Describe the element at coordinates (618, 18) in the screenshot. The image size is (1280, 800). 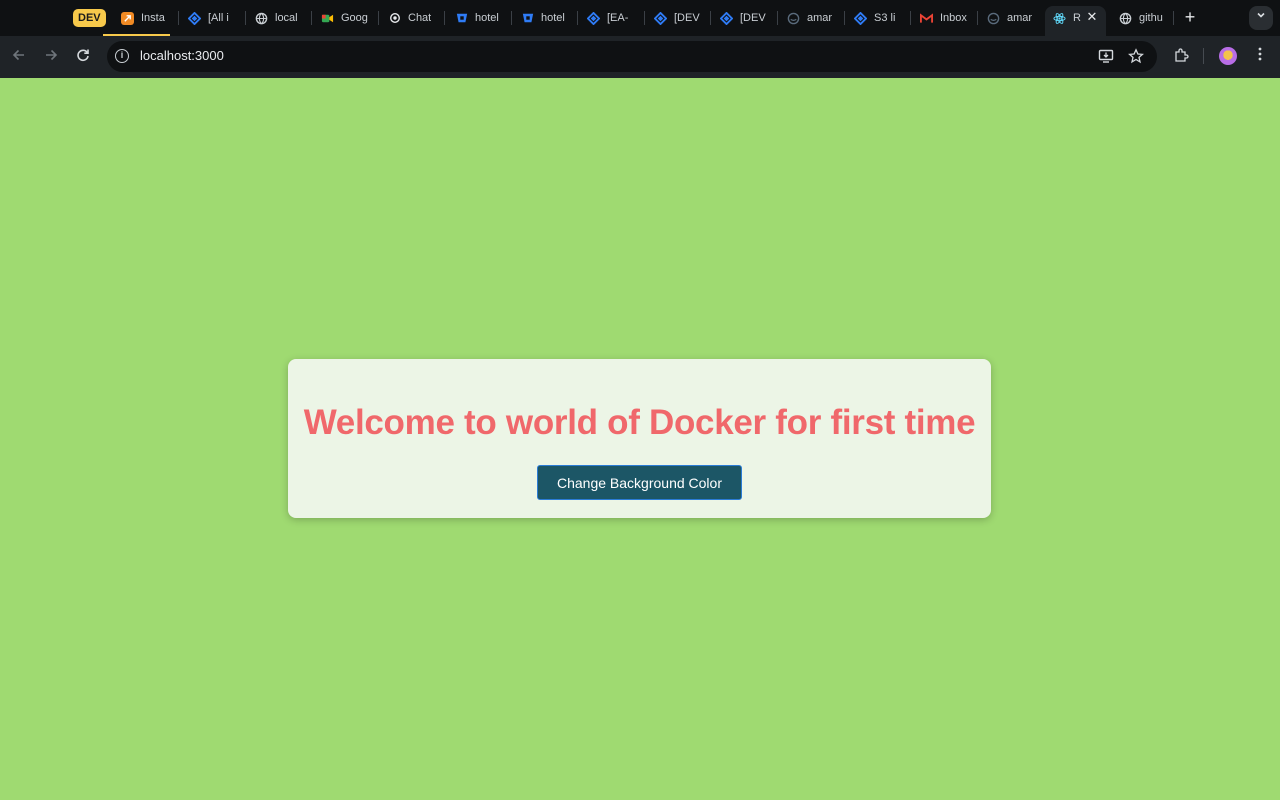
I see `tab-title: [EA-` at that location.